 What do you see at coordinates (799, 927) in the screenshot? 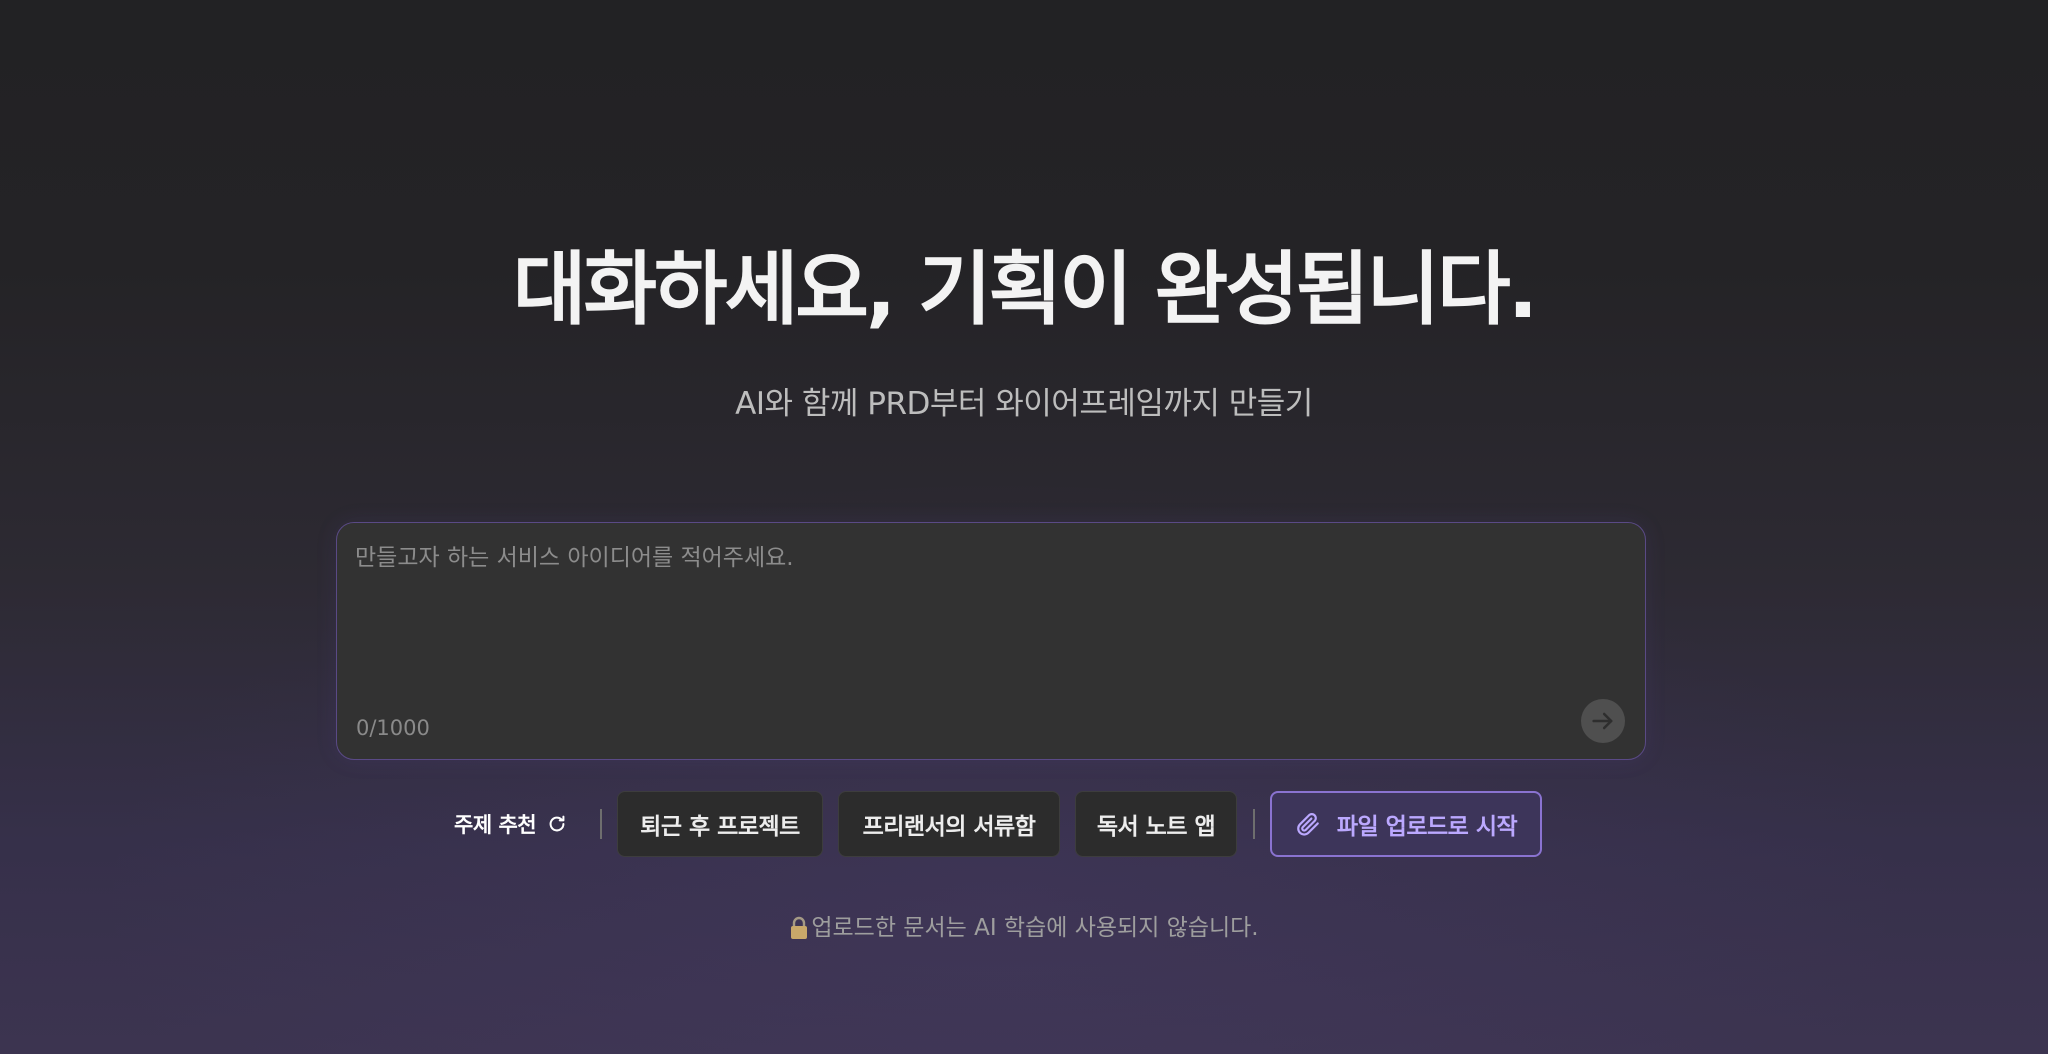
I see `lock-icon` at bounding box center [799, 927].